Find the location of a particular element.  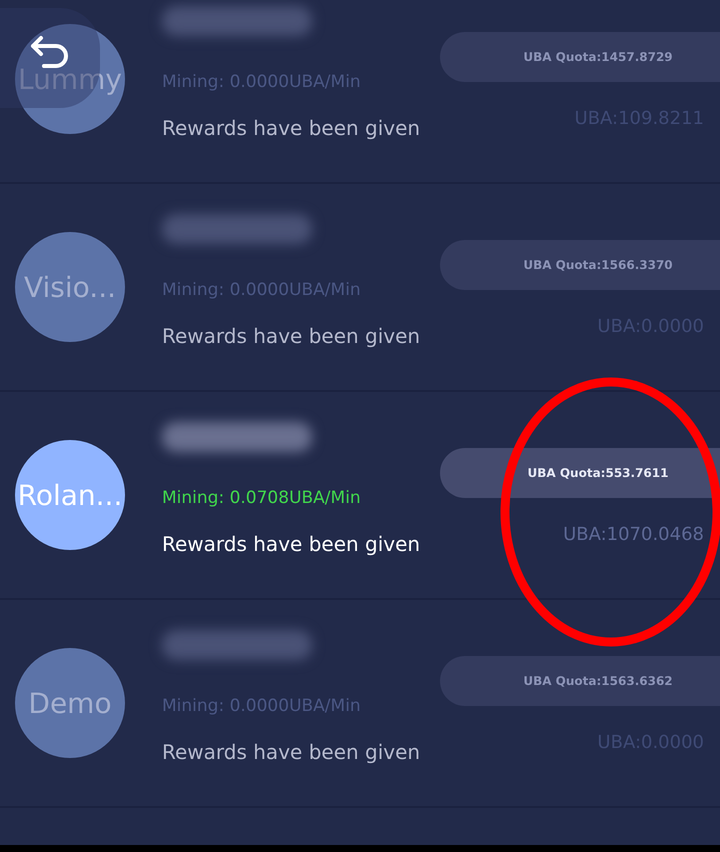

avatar-label: Demo is located at coordinates (70, 703).